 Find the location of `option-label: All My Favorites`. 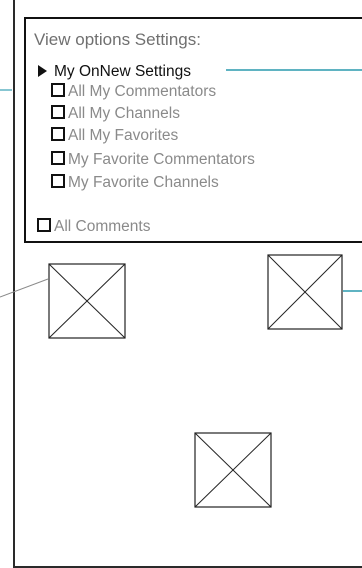

option-label: All My Favorites is located at coordinates (123, 135).